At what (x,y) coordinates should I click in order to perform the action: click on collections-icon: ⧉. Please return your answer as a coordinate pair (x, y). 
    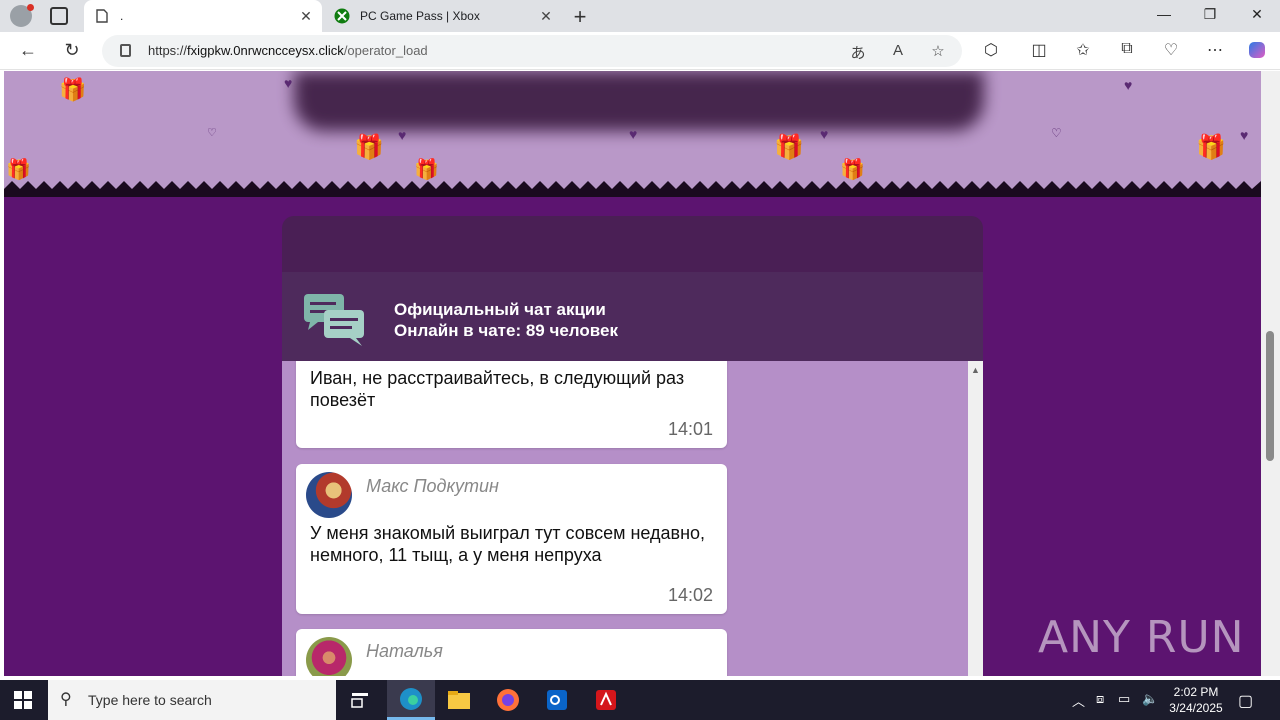
    Looking at the image, I should click on (1127, 49).